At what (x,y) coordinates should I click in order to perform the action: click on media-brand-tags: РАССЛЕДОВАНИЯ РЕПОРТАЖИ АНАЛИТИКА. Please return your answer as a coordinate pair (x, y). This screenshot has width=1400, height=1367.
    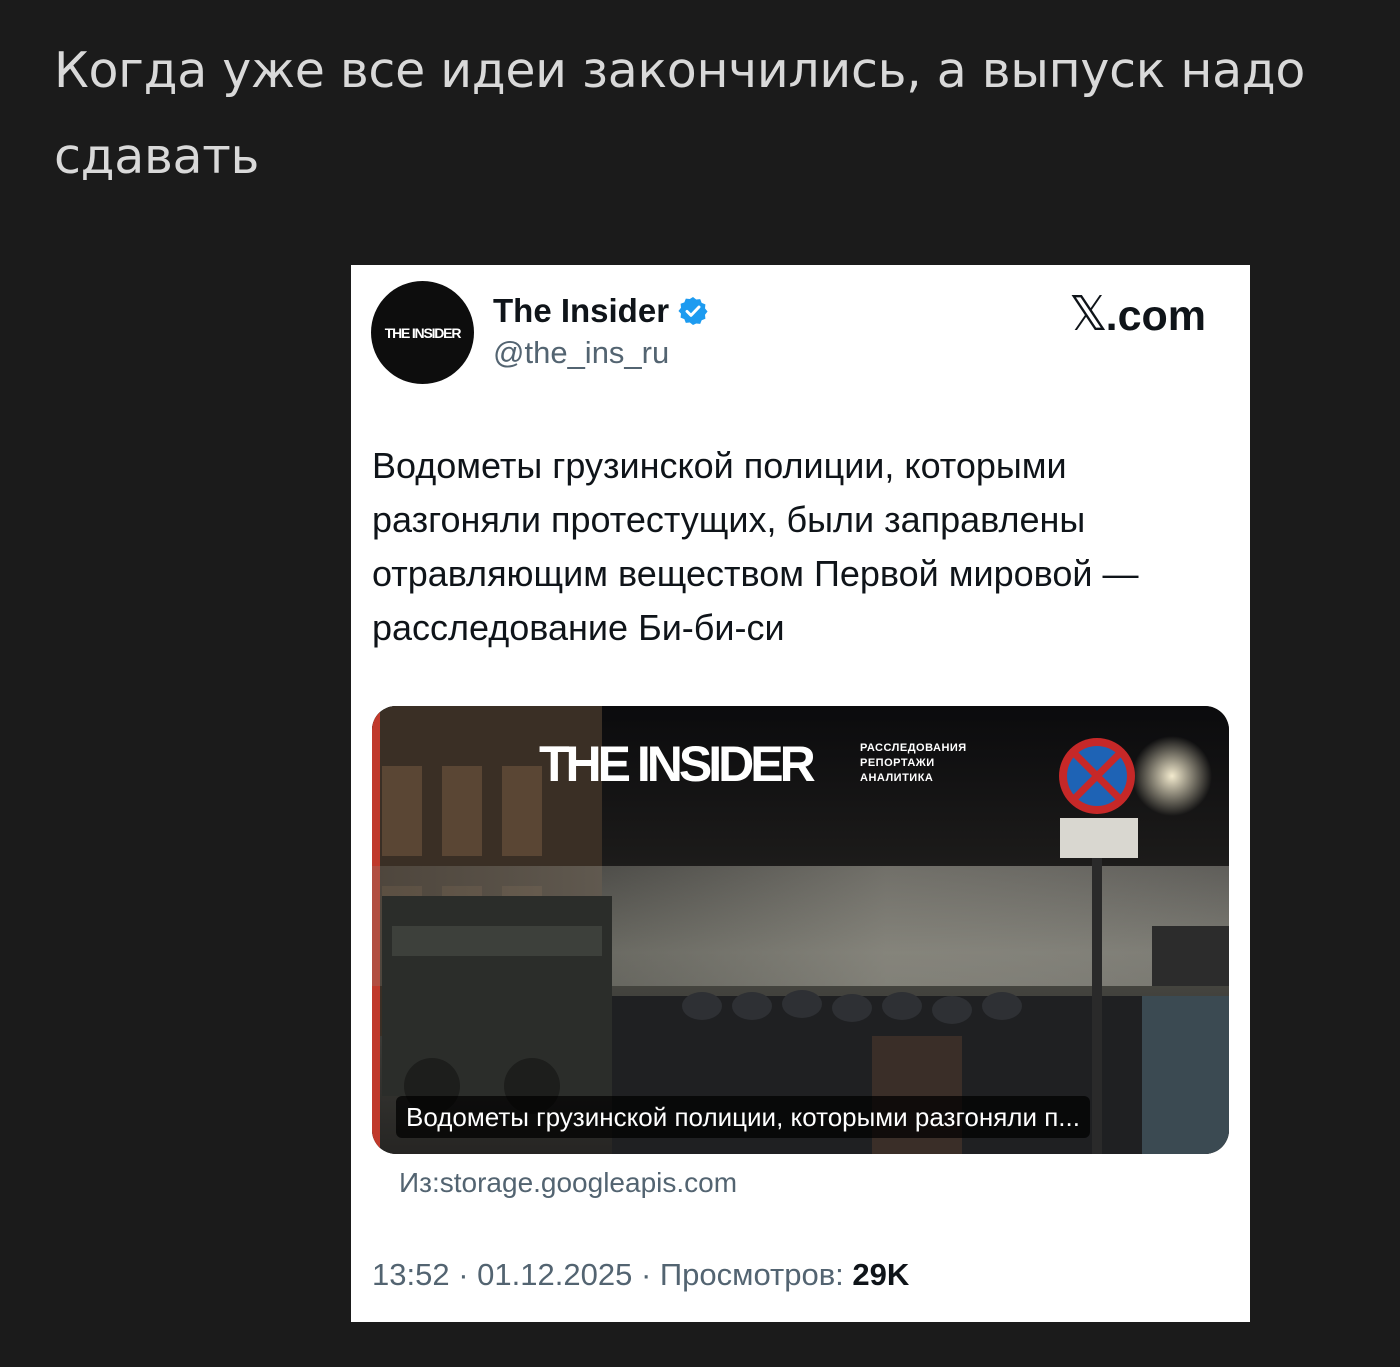
    Looking at the image, I should click on (913, 763).